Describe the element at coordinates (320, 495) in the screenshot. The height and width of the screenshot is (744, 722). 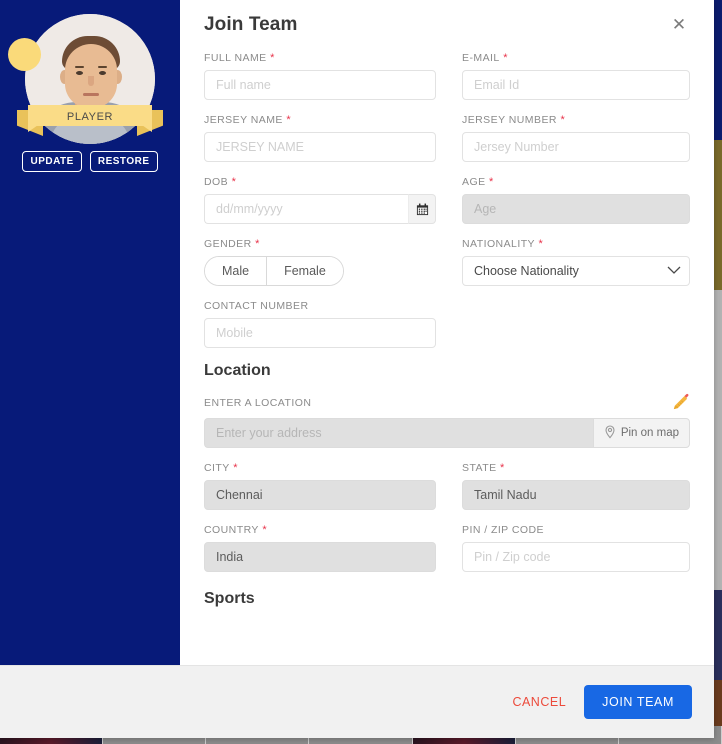
I see `city-input` at that location.